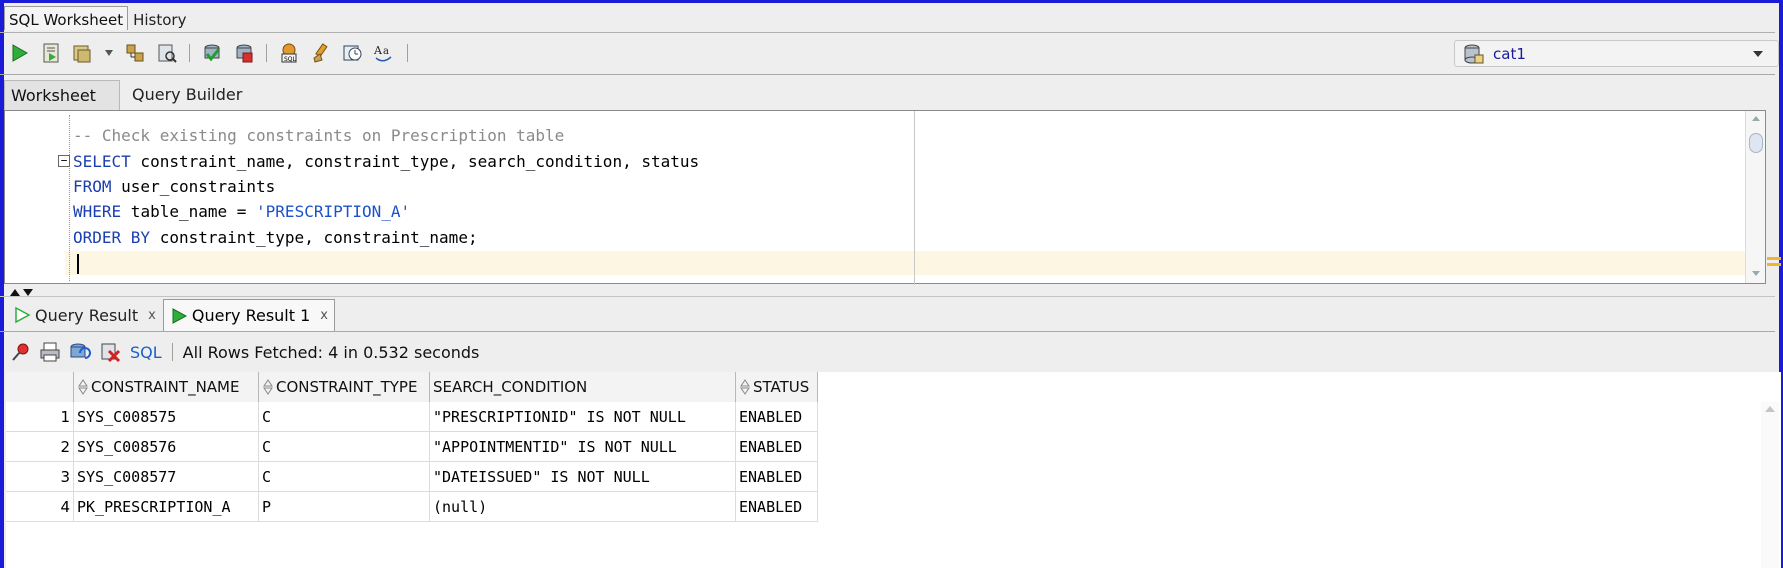 The height and width of the screenshot is (568, 1783). What do you see at coordinates (251, 315) in the screenshot?
I see `tab-label: Query Result 1` at bounding box center [251, 315].